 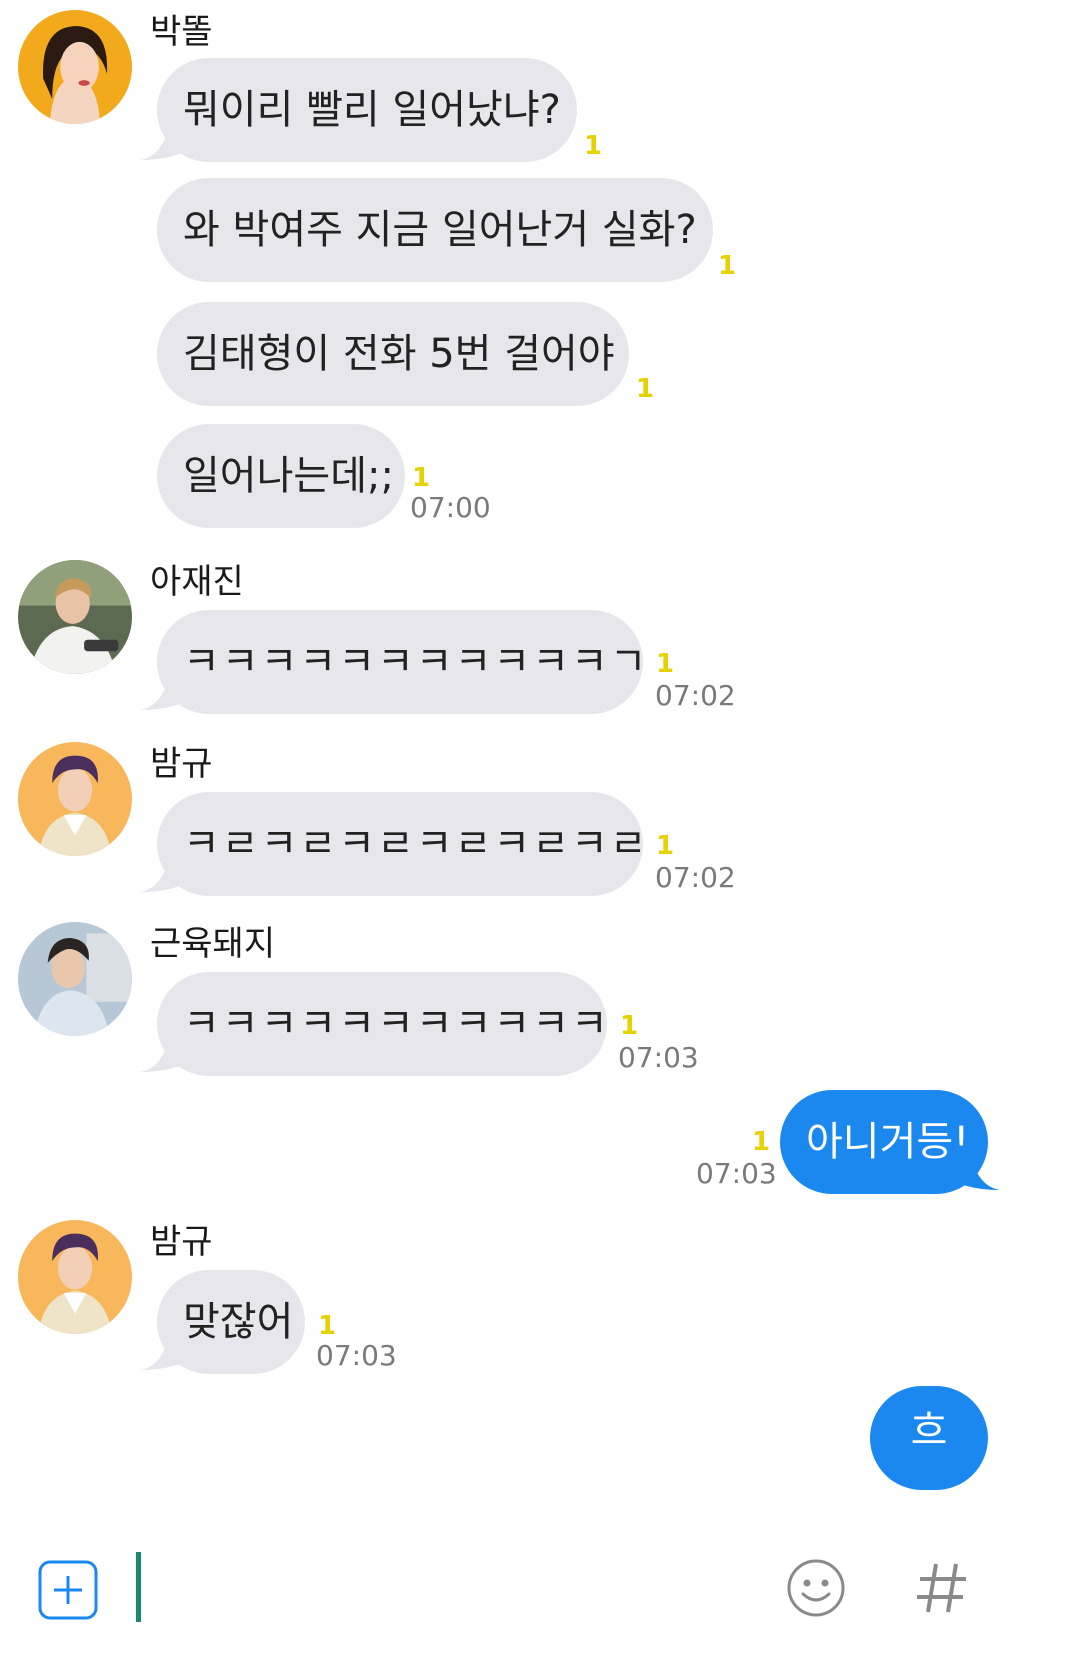 I want to click on hashtag-icon, so click(x=941, y=1588).